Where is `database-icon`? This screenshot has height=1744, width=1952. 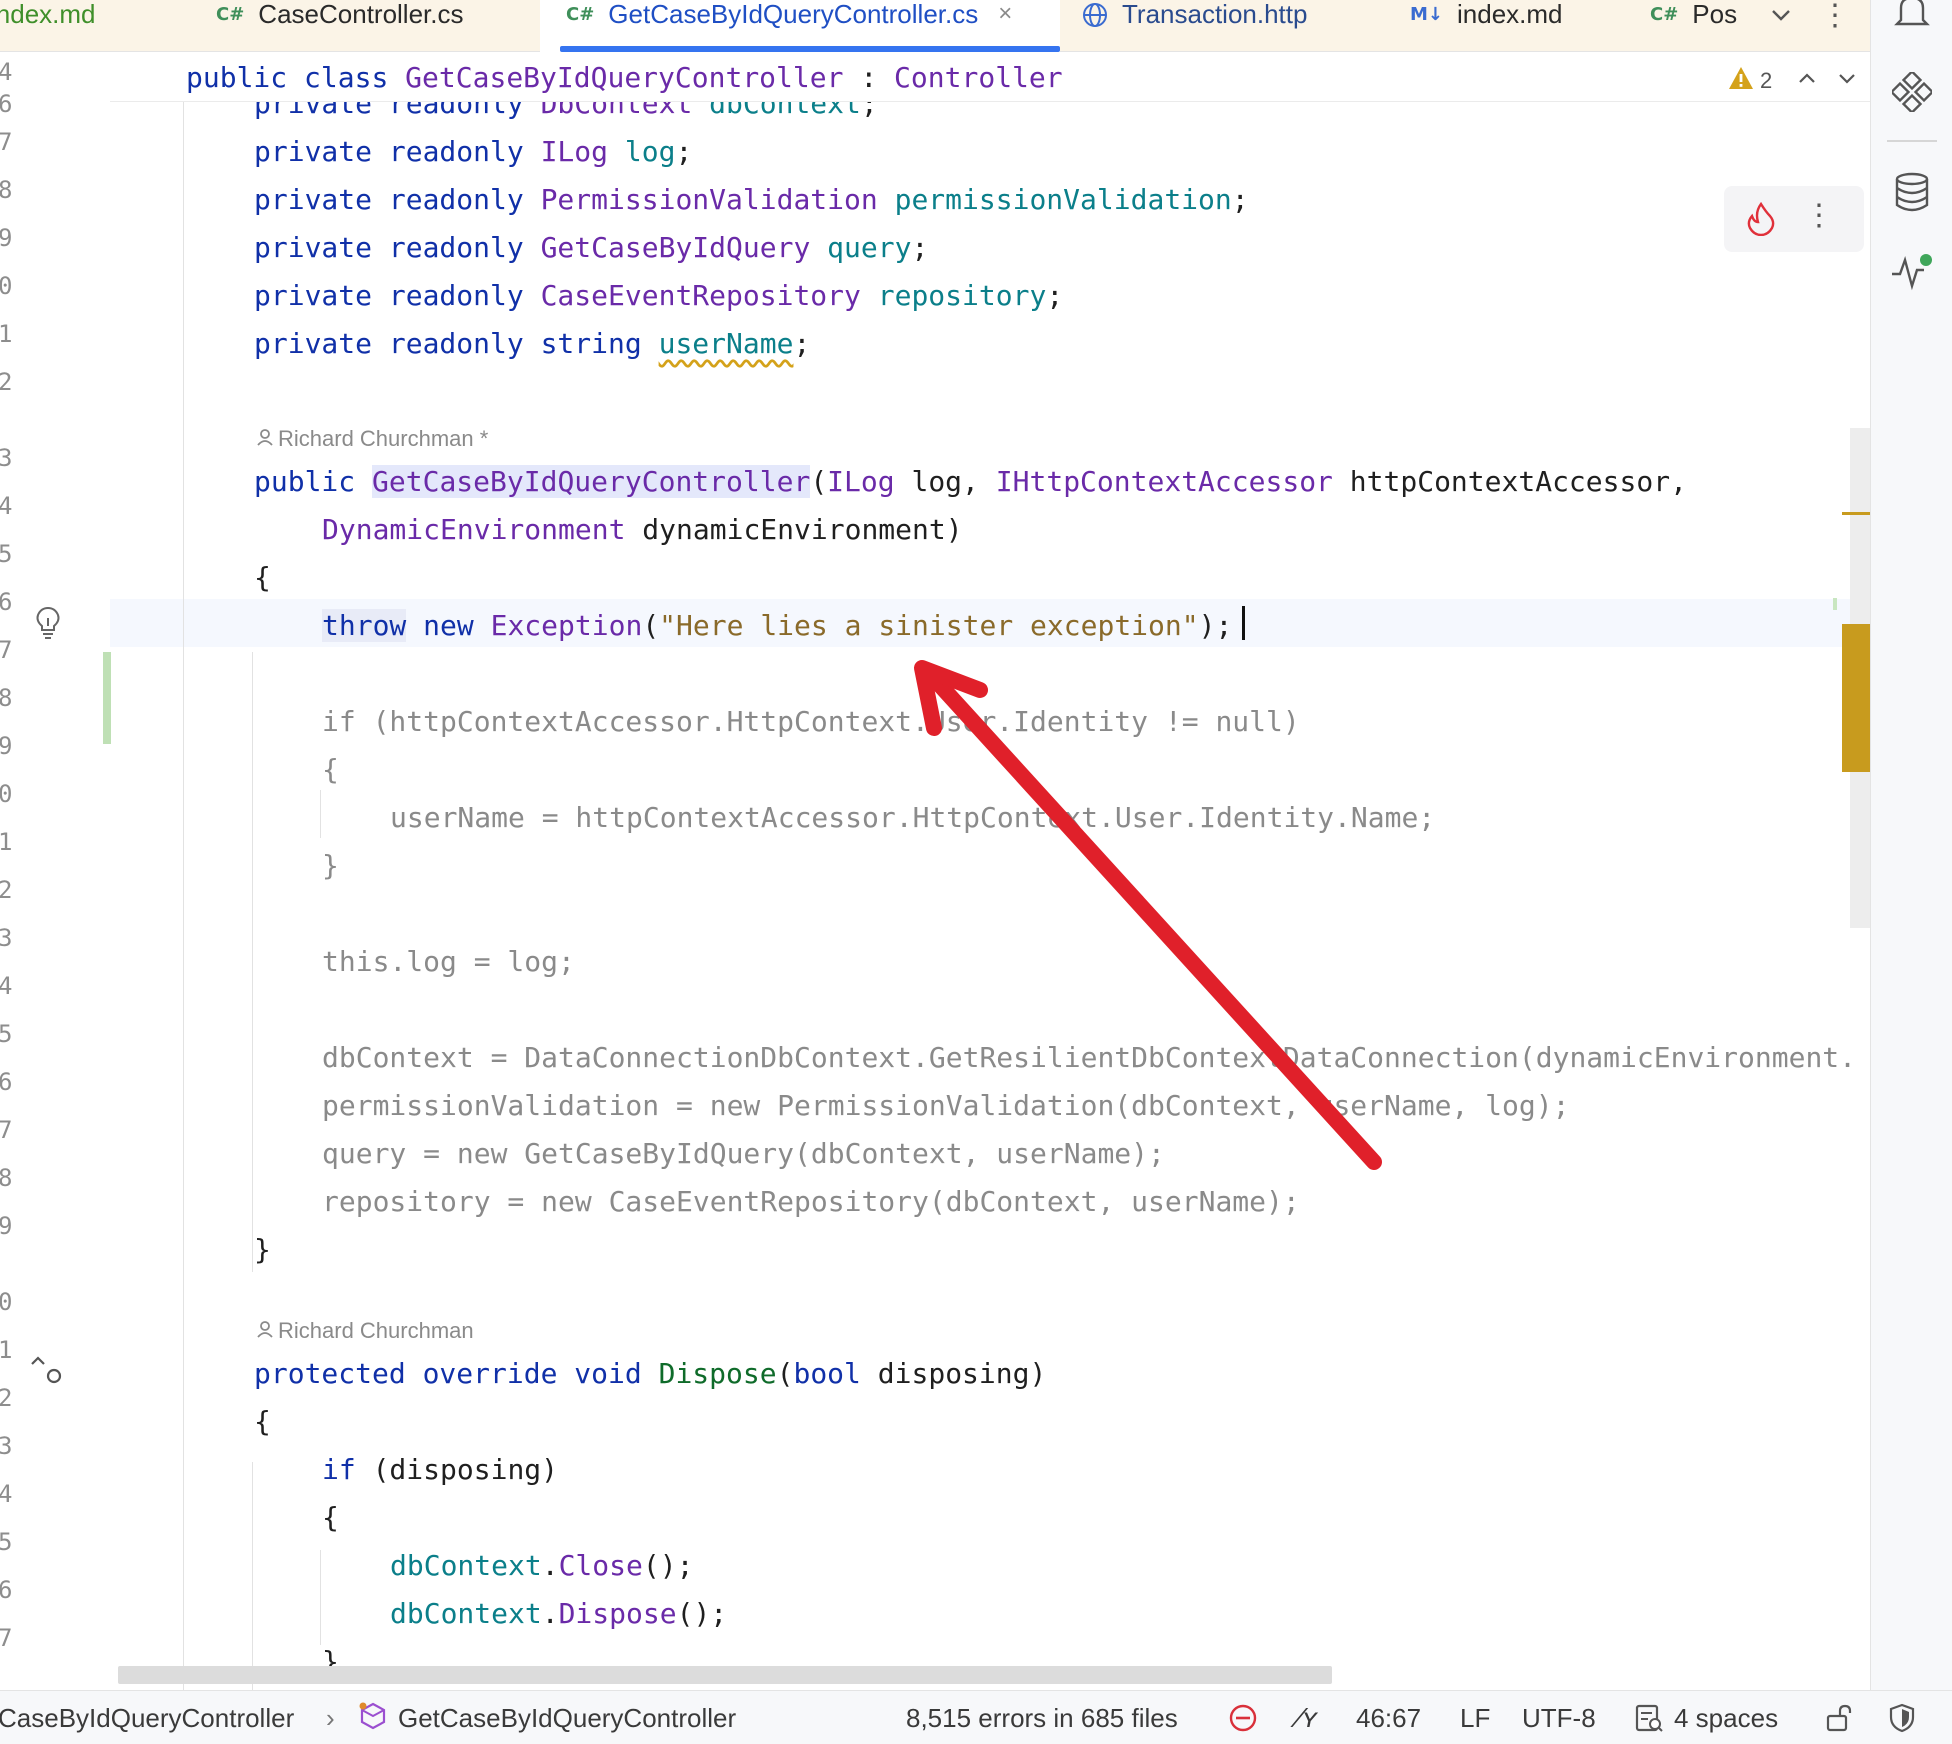 database-icon is located at coordinates (1911, 192).